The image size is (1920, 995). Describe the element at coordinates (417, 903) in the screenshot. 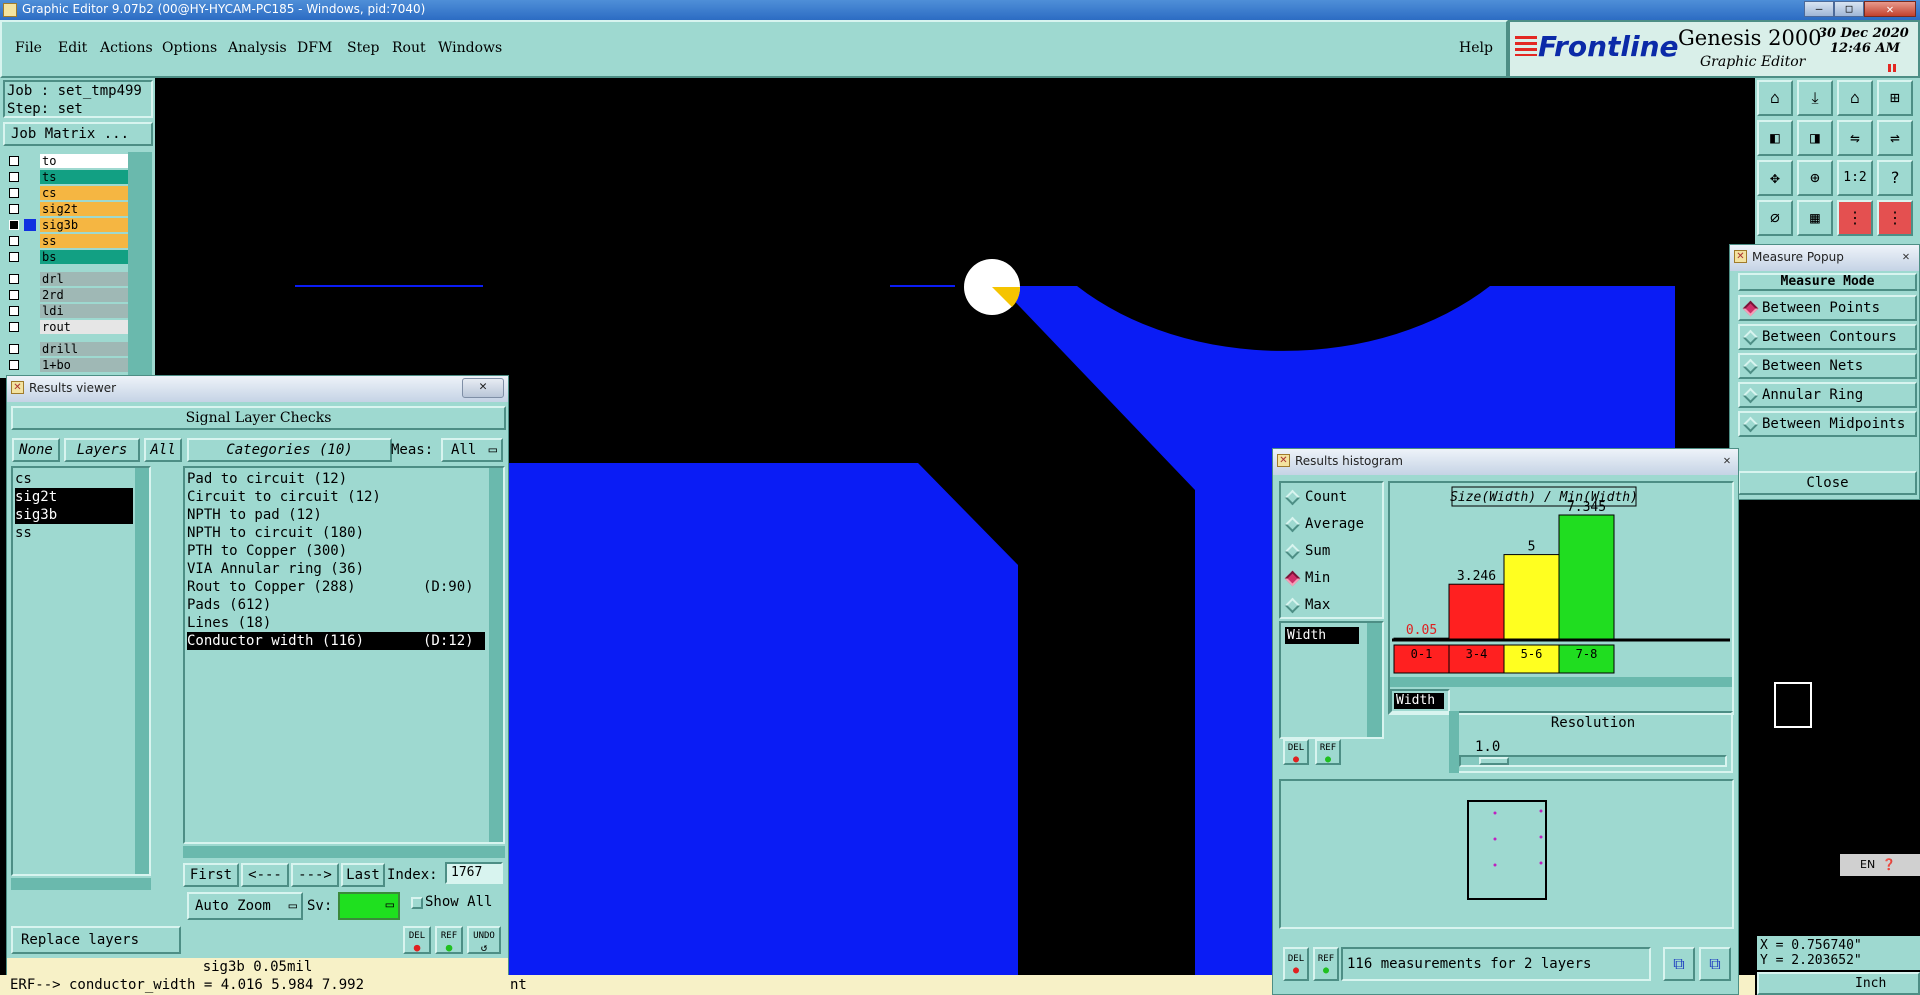

I see `show-all-checkbox` at that location.